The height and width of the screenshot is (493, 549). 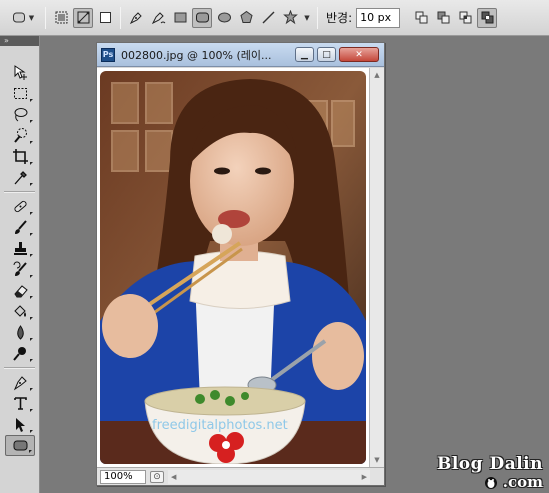 What do you see at coordinates (377, 75) in the screenshot?
I see `scroll-up-icon: ▲` at bounding box center [377, 75].